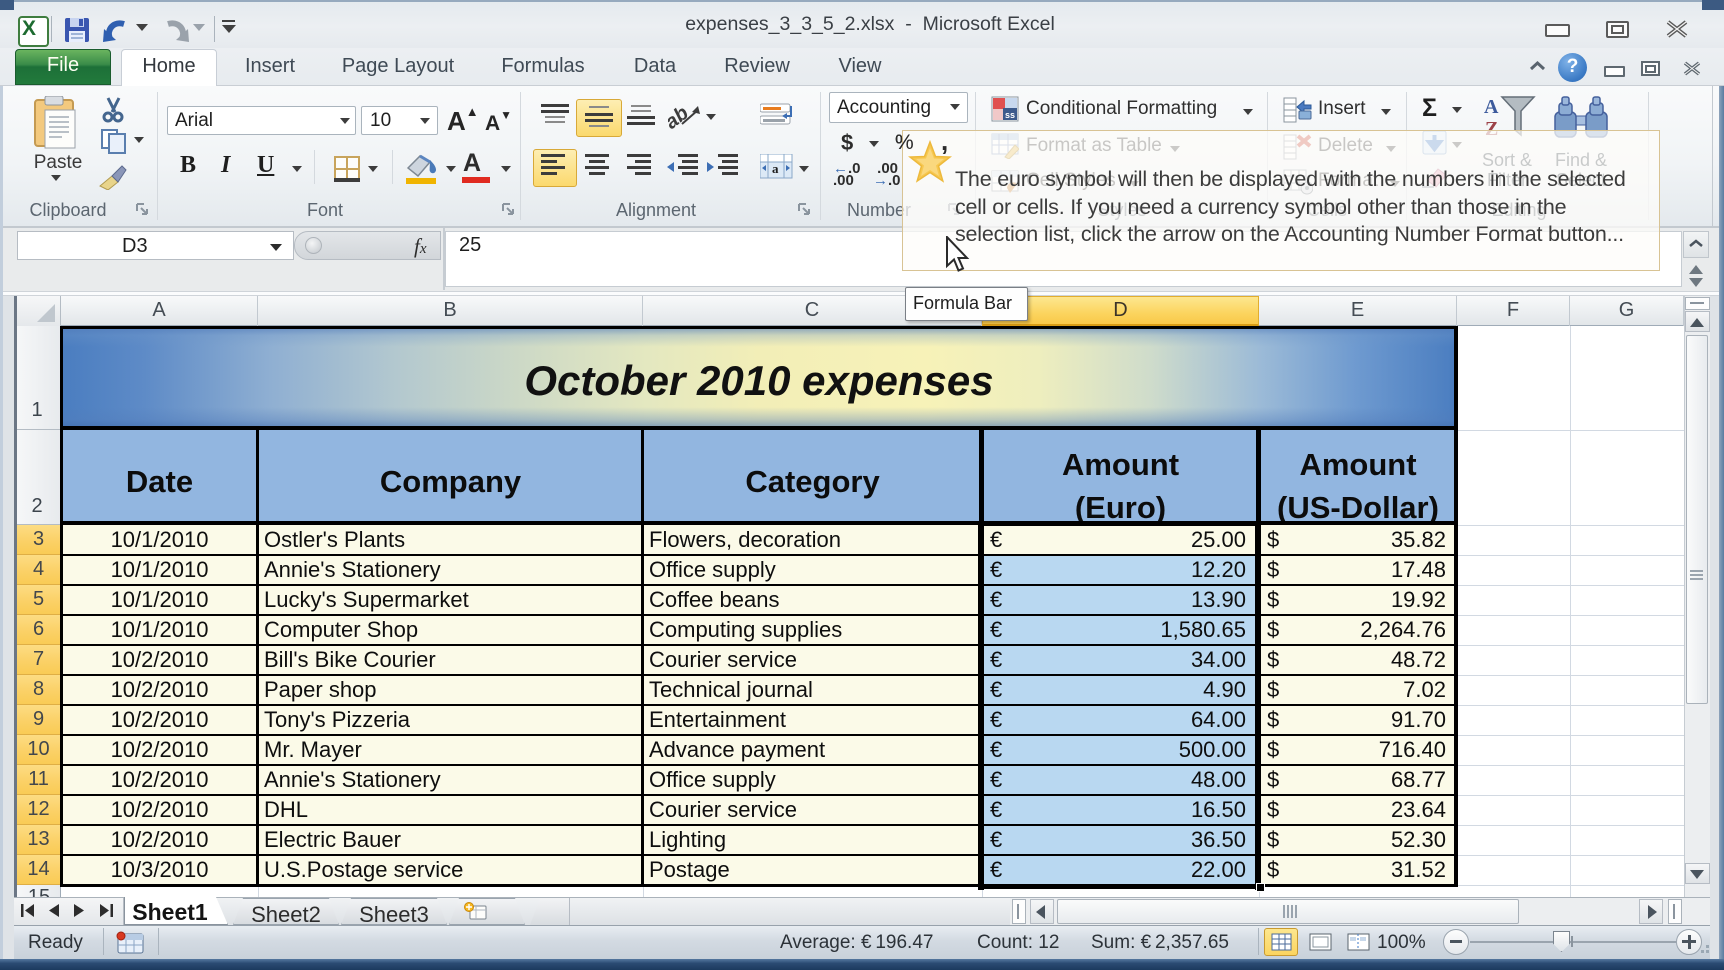  I want to click on svg-text: a, so click(775, 168).